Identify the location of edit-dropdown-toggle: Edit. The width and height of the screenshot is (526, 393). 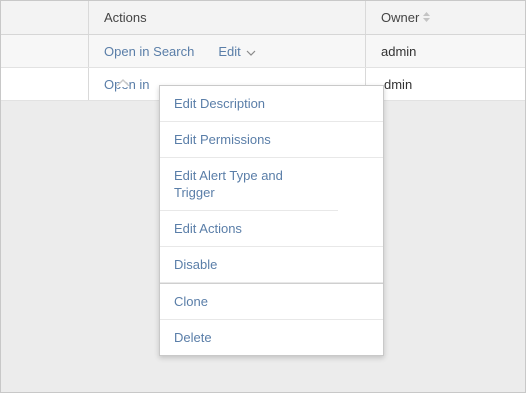
(237, 51).